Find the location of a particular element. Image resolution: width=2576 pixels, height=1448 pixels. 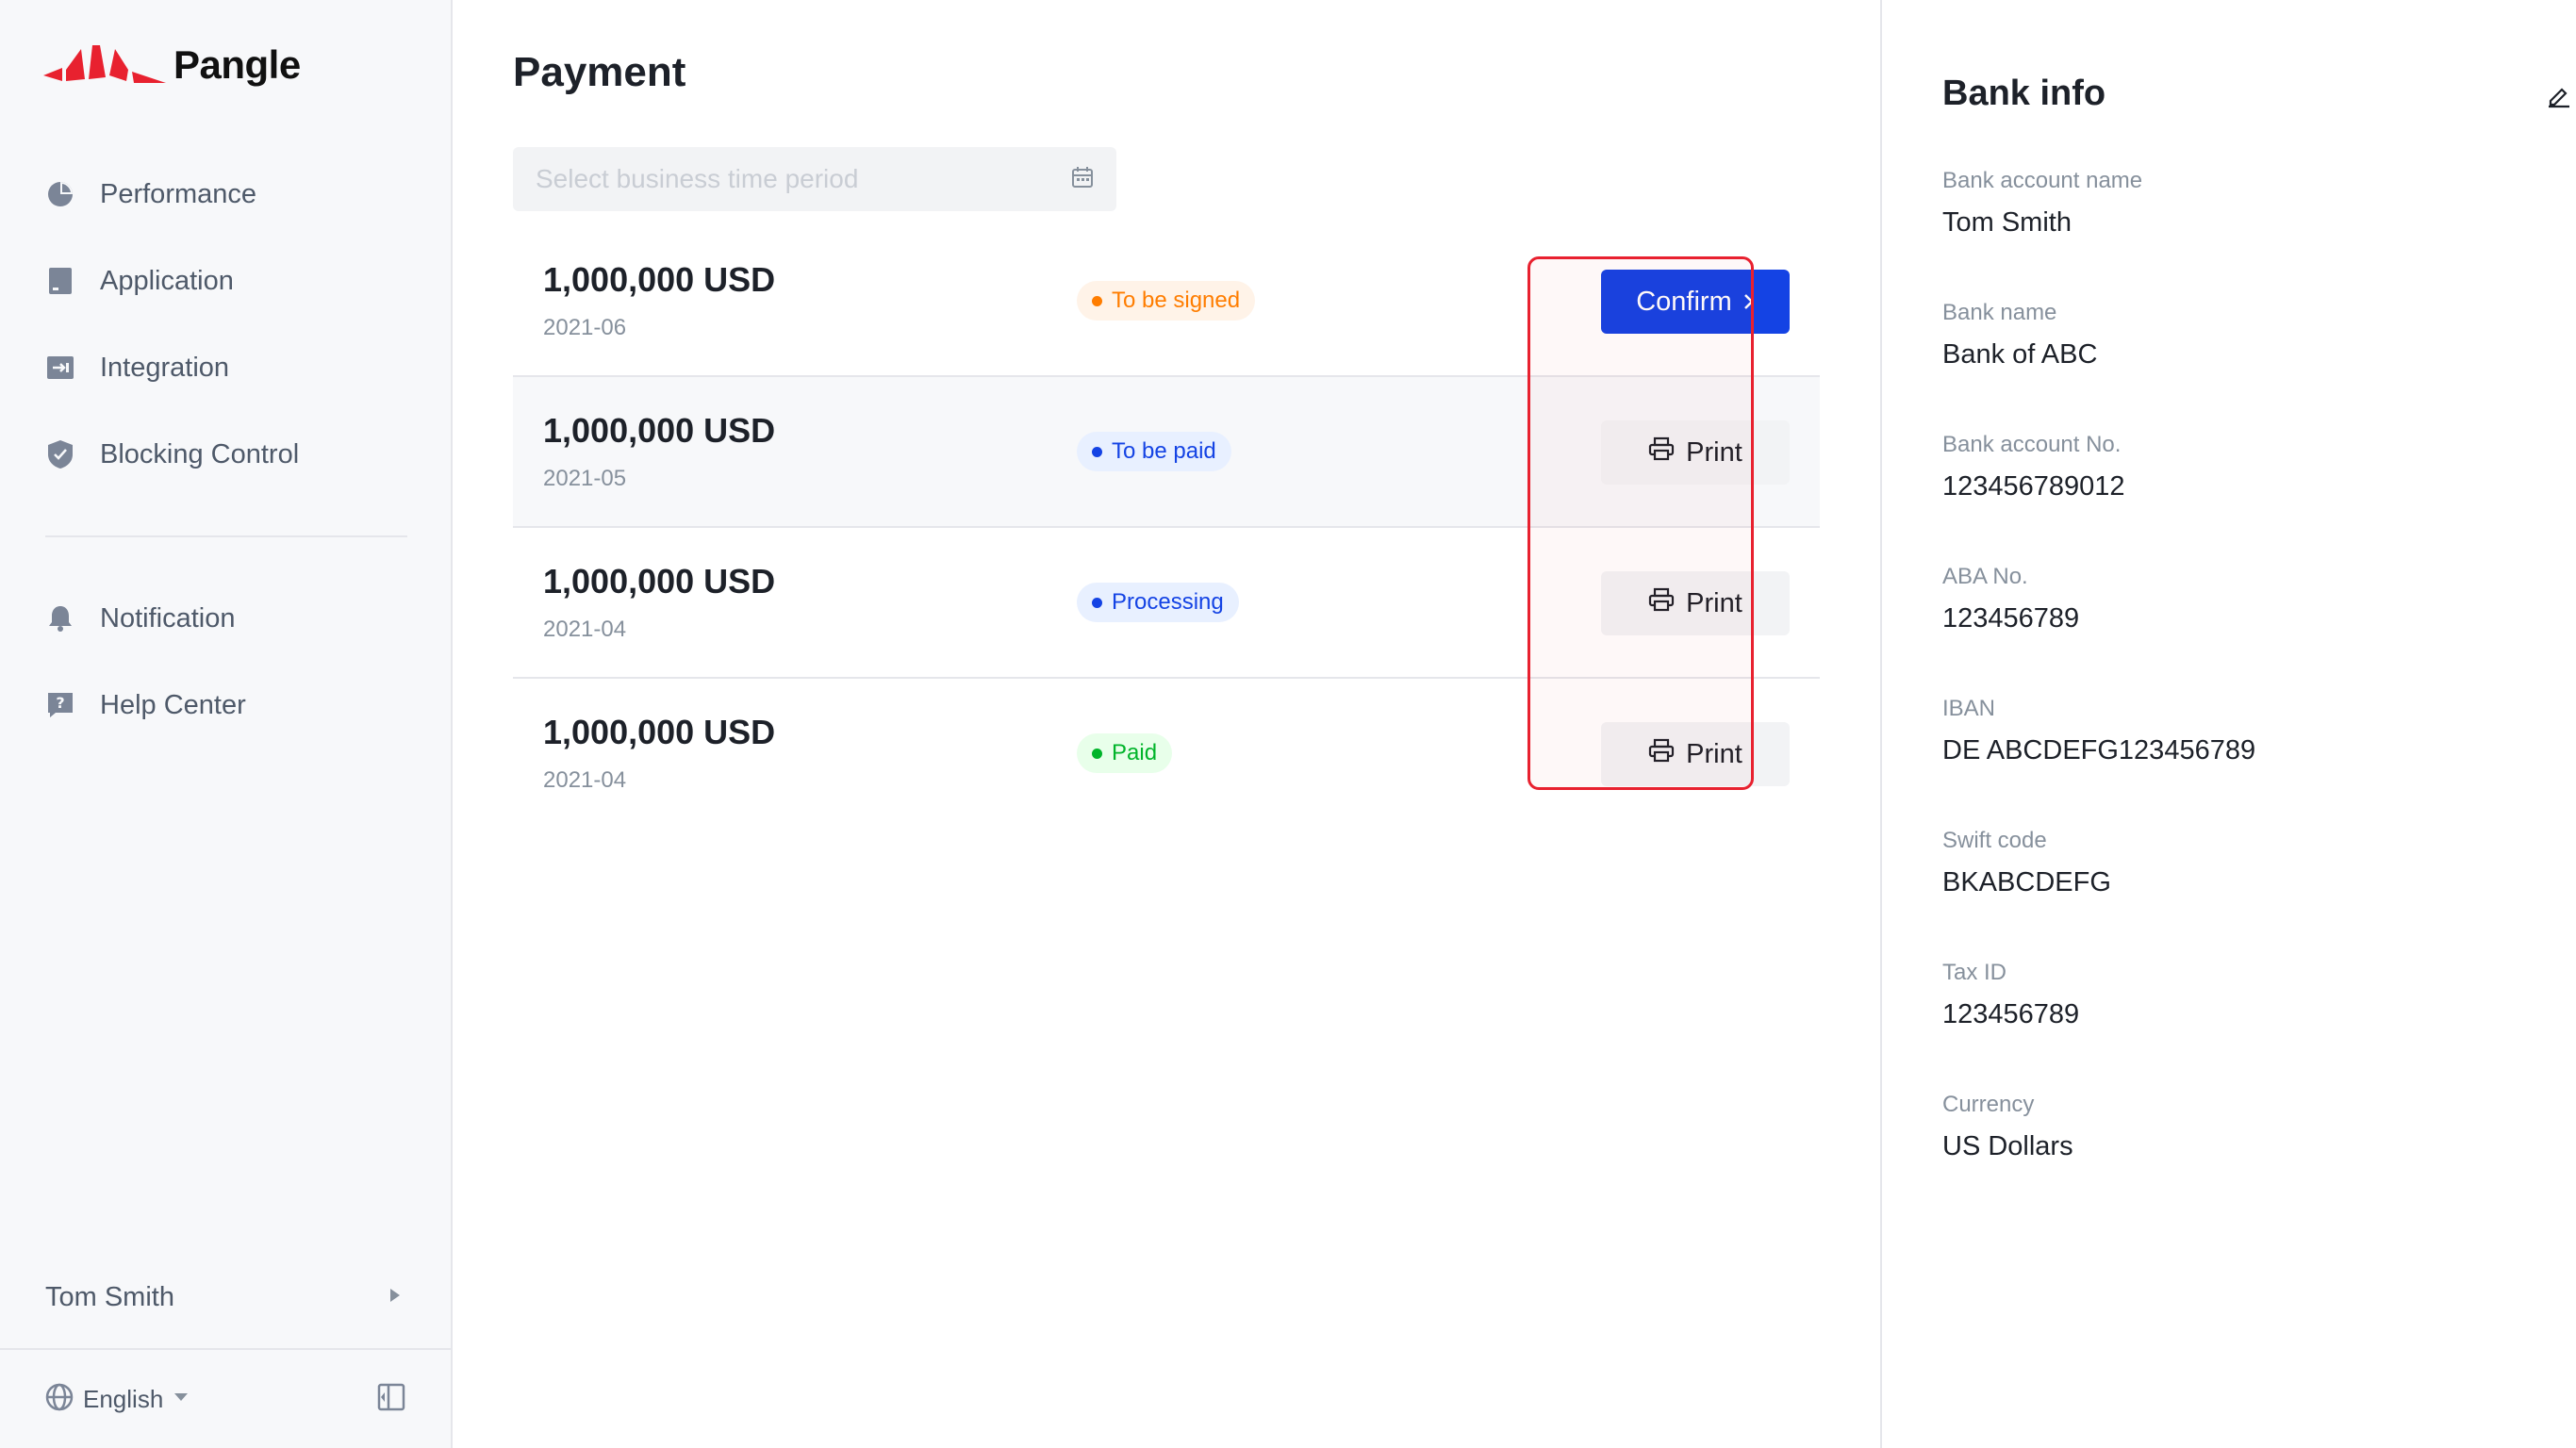

field-bank-account-name: Bank account name Tom Smith is located at coordinates (2234, 234).